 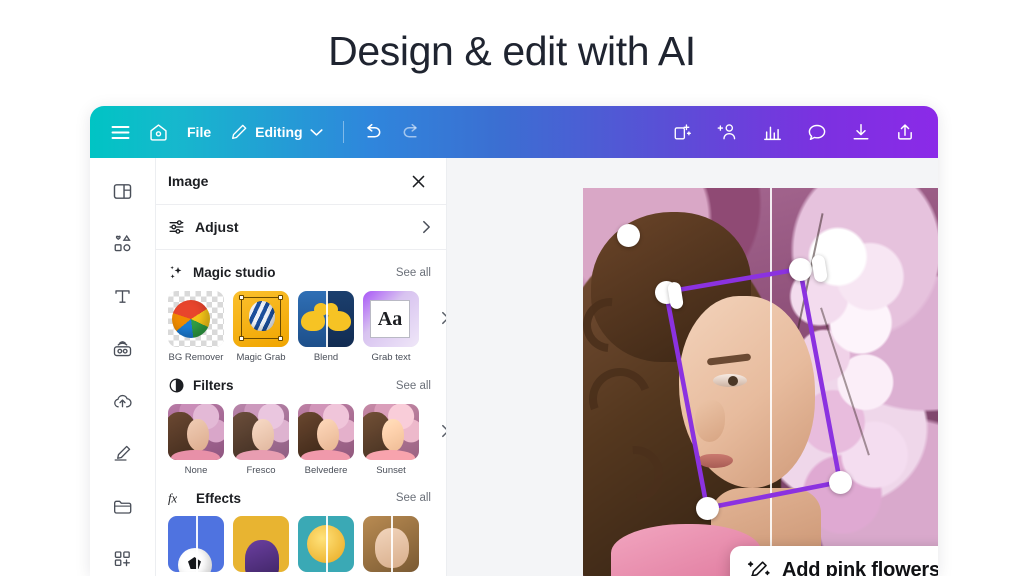 I want to click on filters-thumb-row: None Fresco Belvedere Sunset, so click(x=301, y=439).